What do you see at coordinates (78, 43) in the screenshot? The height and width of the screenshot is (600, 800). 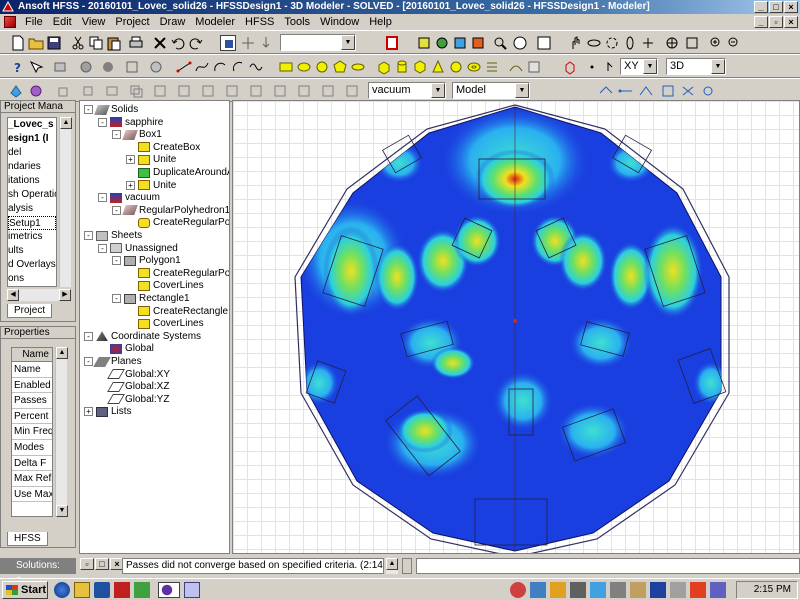 I see `cut-icon` at bounding box center [78, 43].